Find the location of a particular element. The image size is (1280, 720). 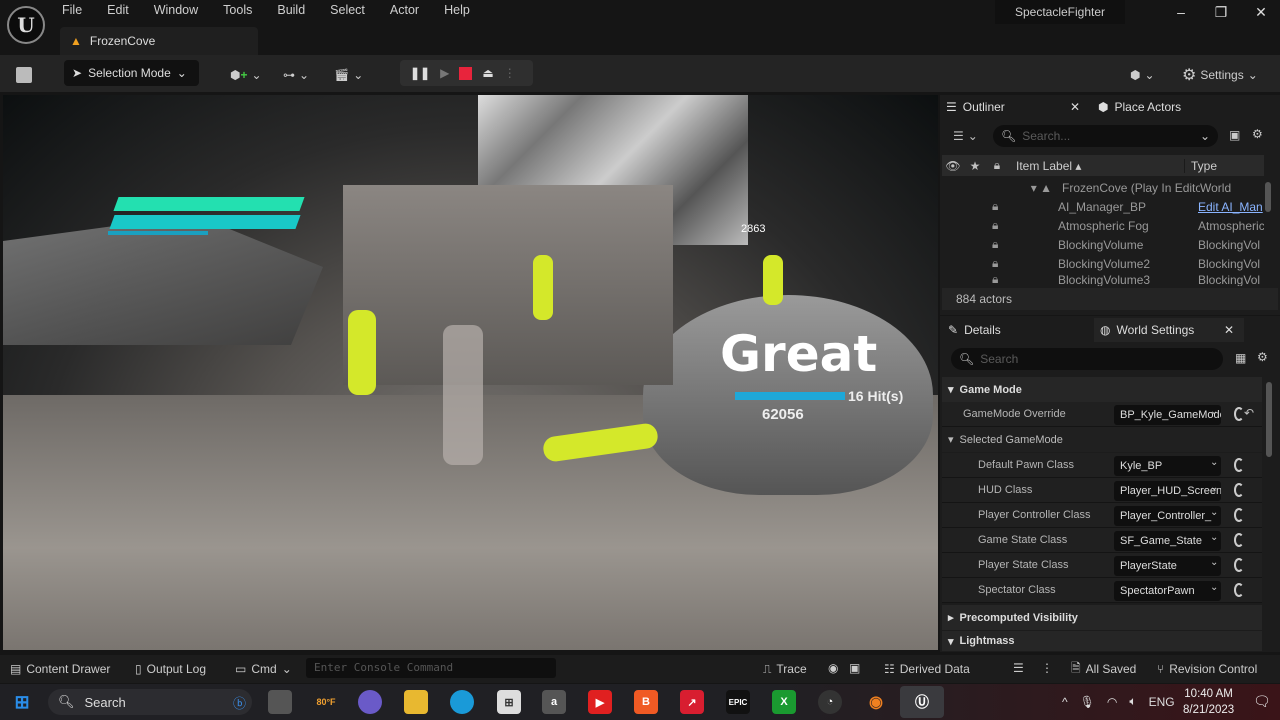

menu-actor: Actor is located at coordinates (404, 10).